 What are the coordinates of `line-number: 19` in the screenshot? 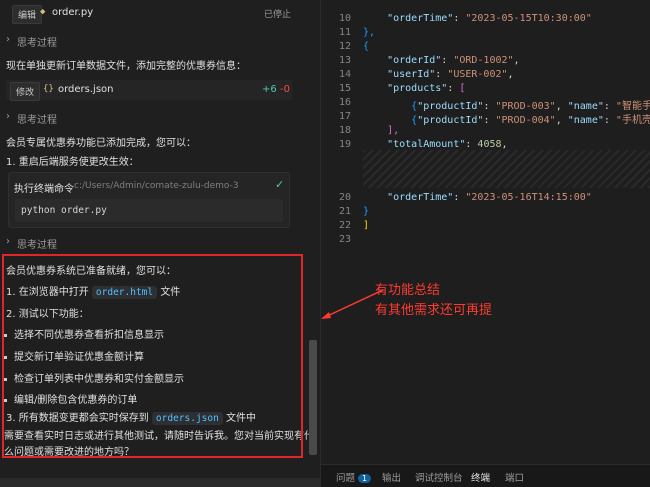 It's located at (344, 144).